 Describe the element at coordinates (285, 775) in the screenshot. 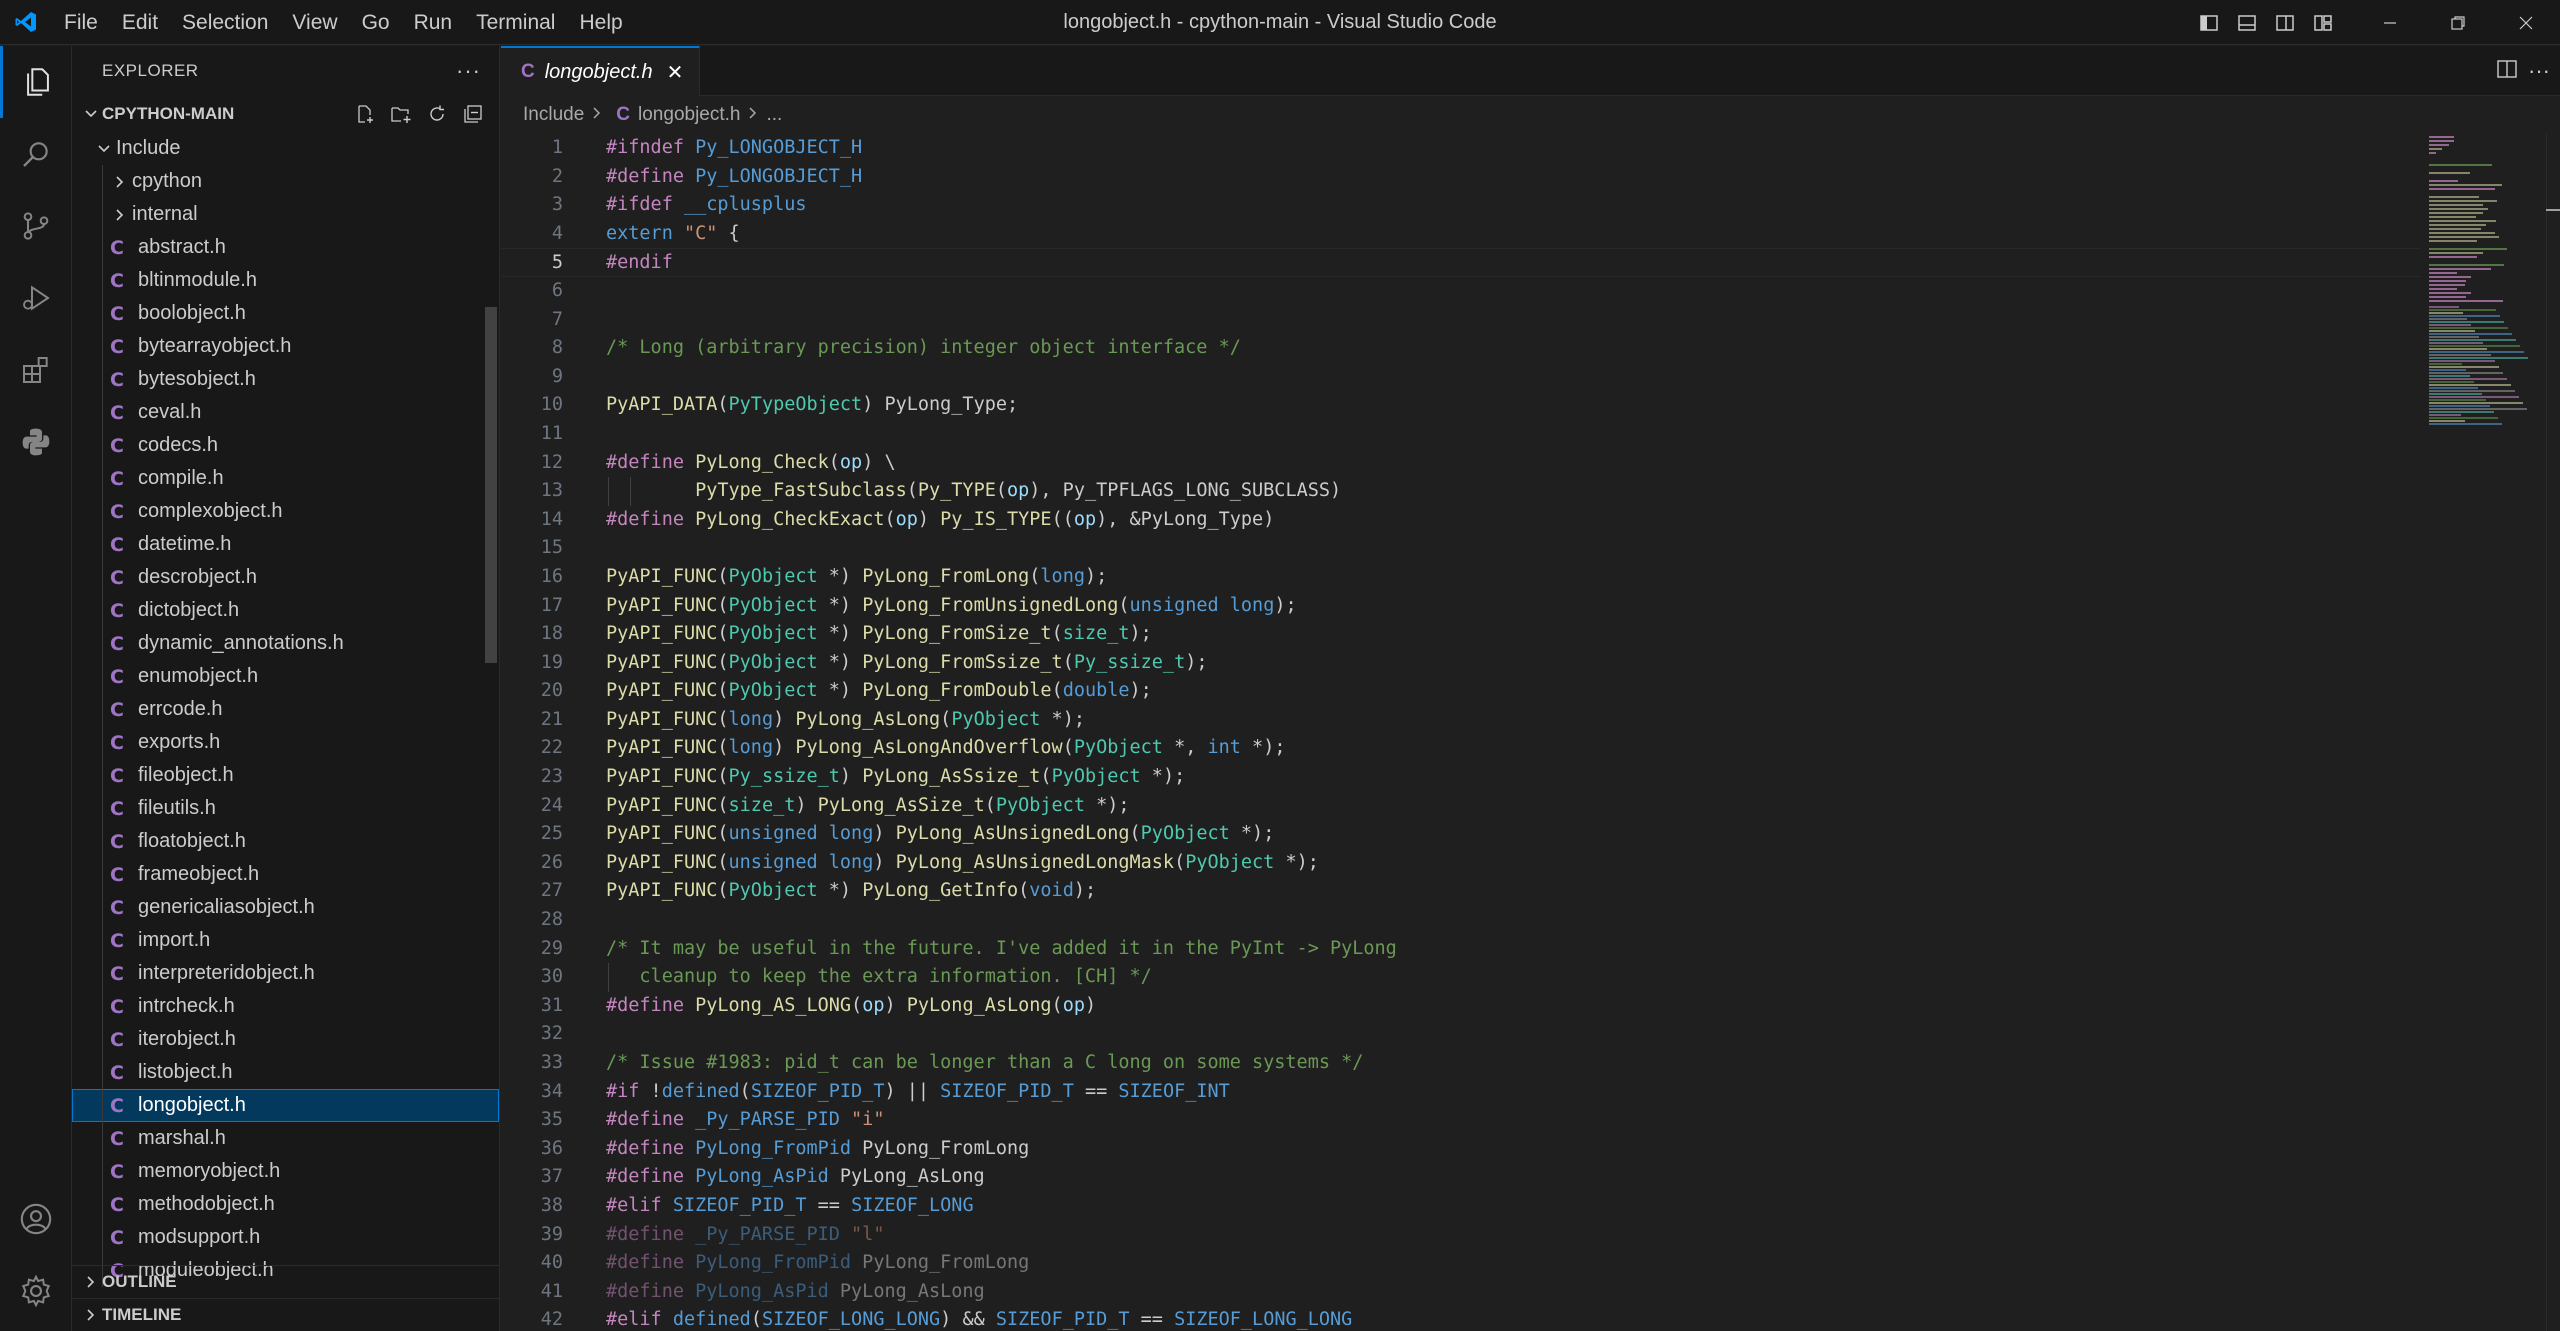

I see `file-item: Cfileobject.h` at that location.